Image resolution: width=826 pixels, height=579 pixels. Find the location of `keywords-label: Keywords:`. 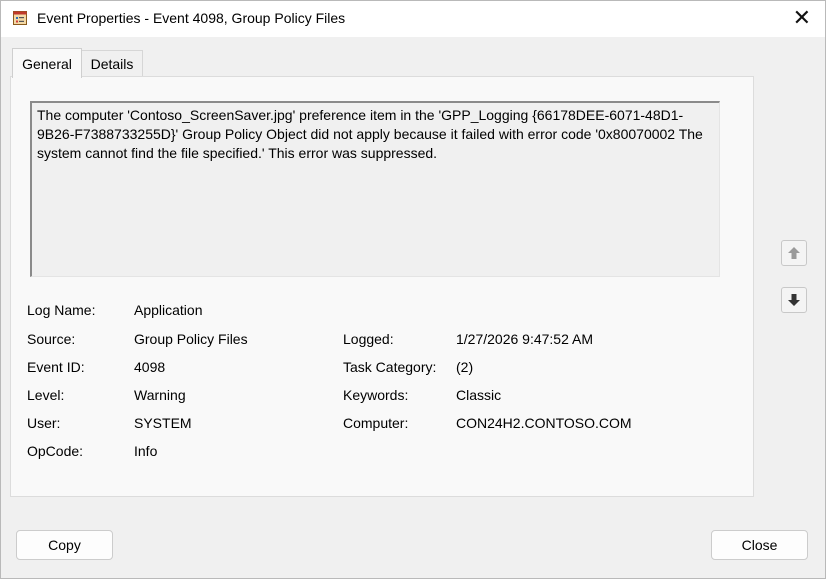

keywords-label: Keywords: is located at coordinates (376, 395).